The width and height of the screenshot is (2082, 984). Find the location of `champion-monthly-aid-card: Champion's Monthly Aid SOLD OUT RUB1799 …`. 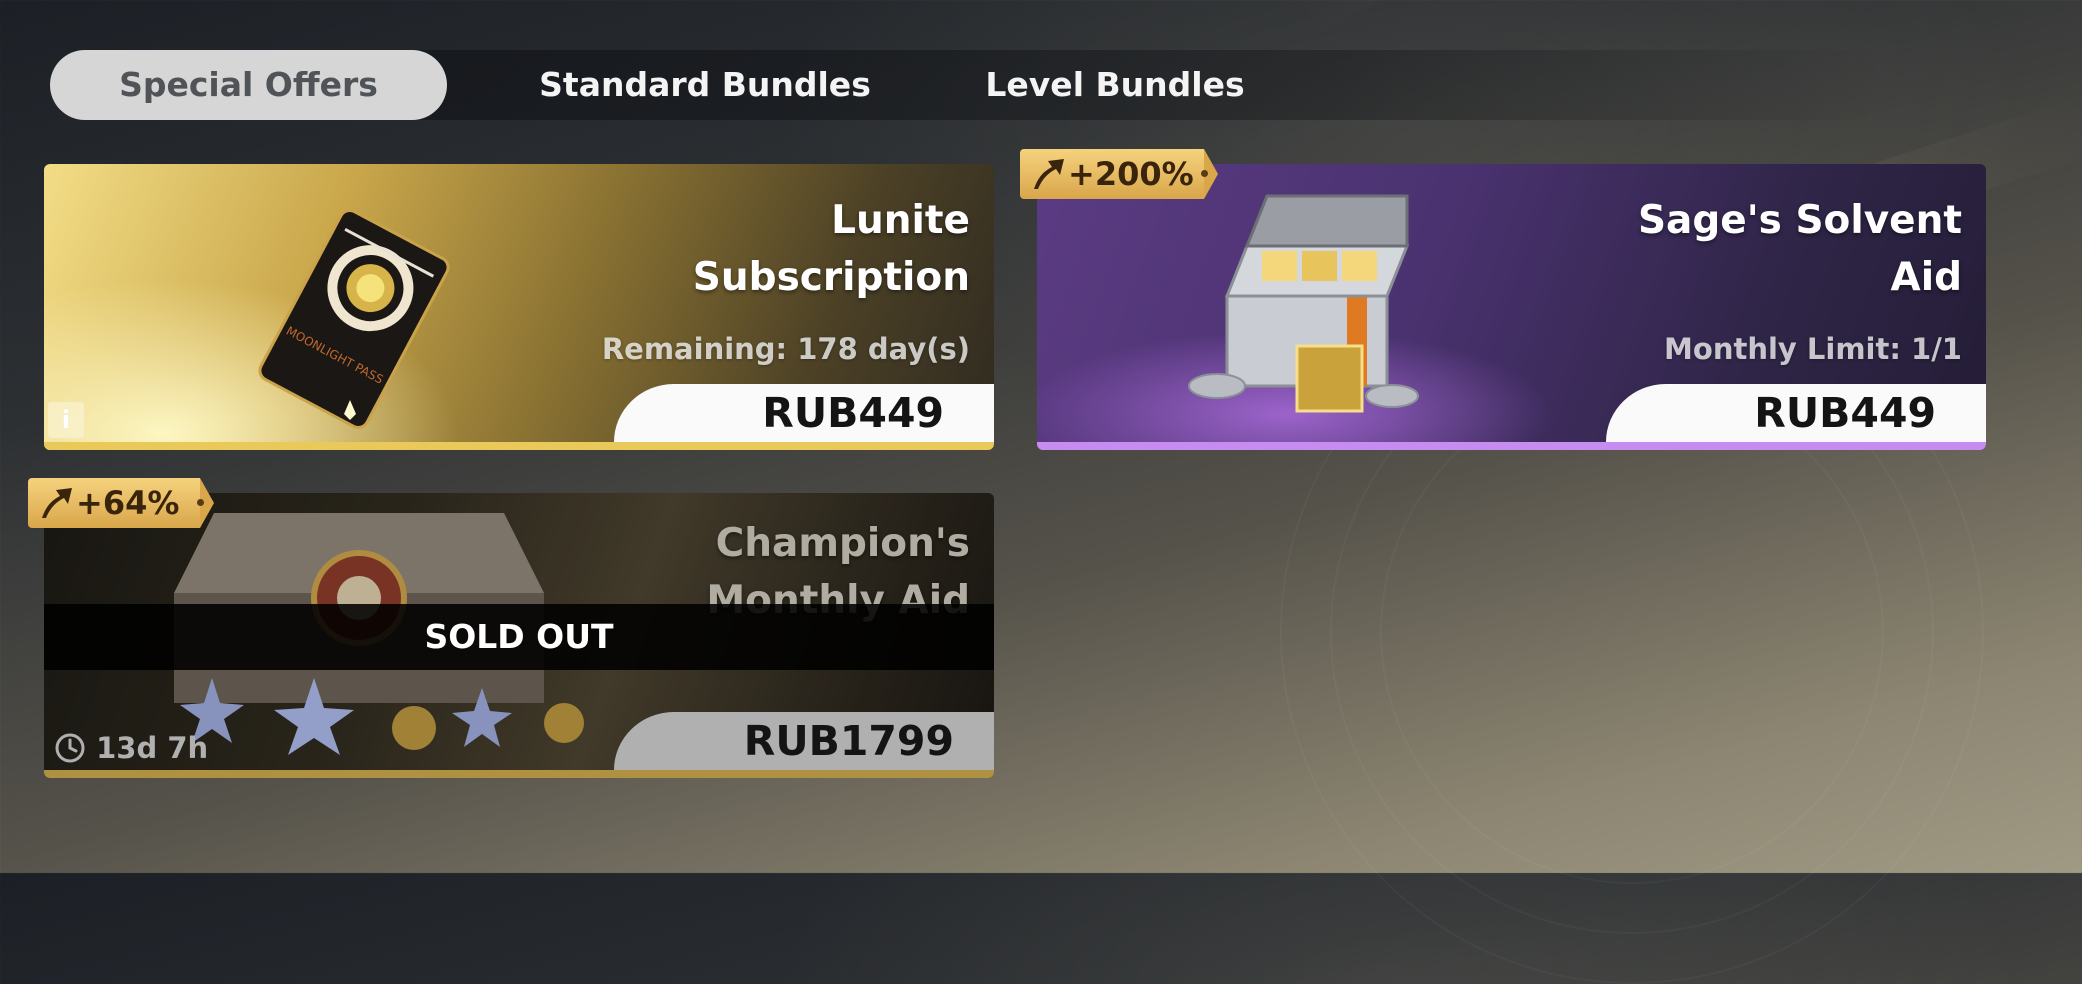

champion-monthly-aid-card: Champion's Monthly Aid SOLD OUT RUB1799 … is located at coordinates (519, 635).